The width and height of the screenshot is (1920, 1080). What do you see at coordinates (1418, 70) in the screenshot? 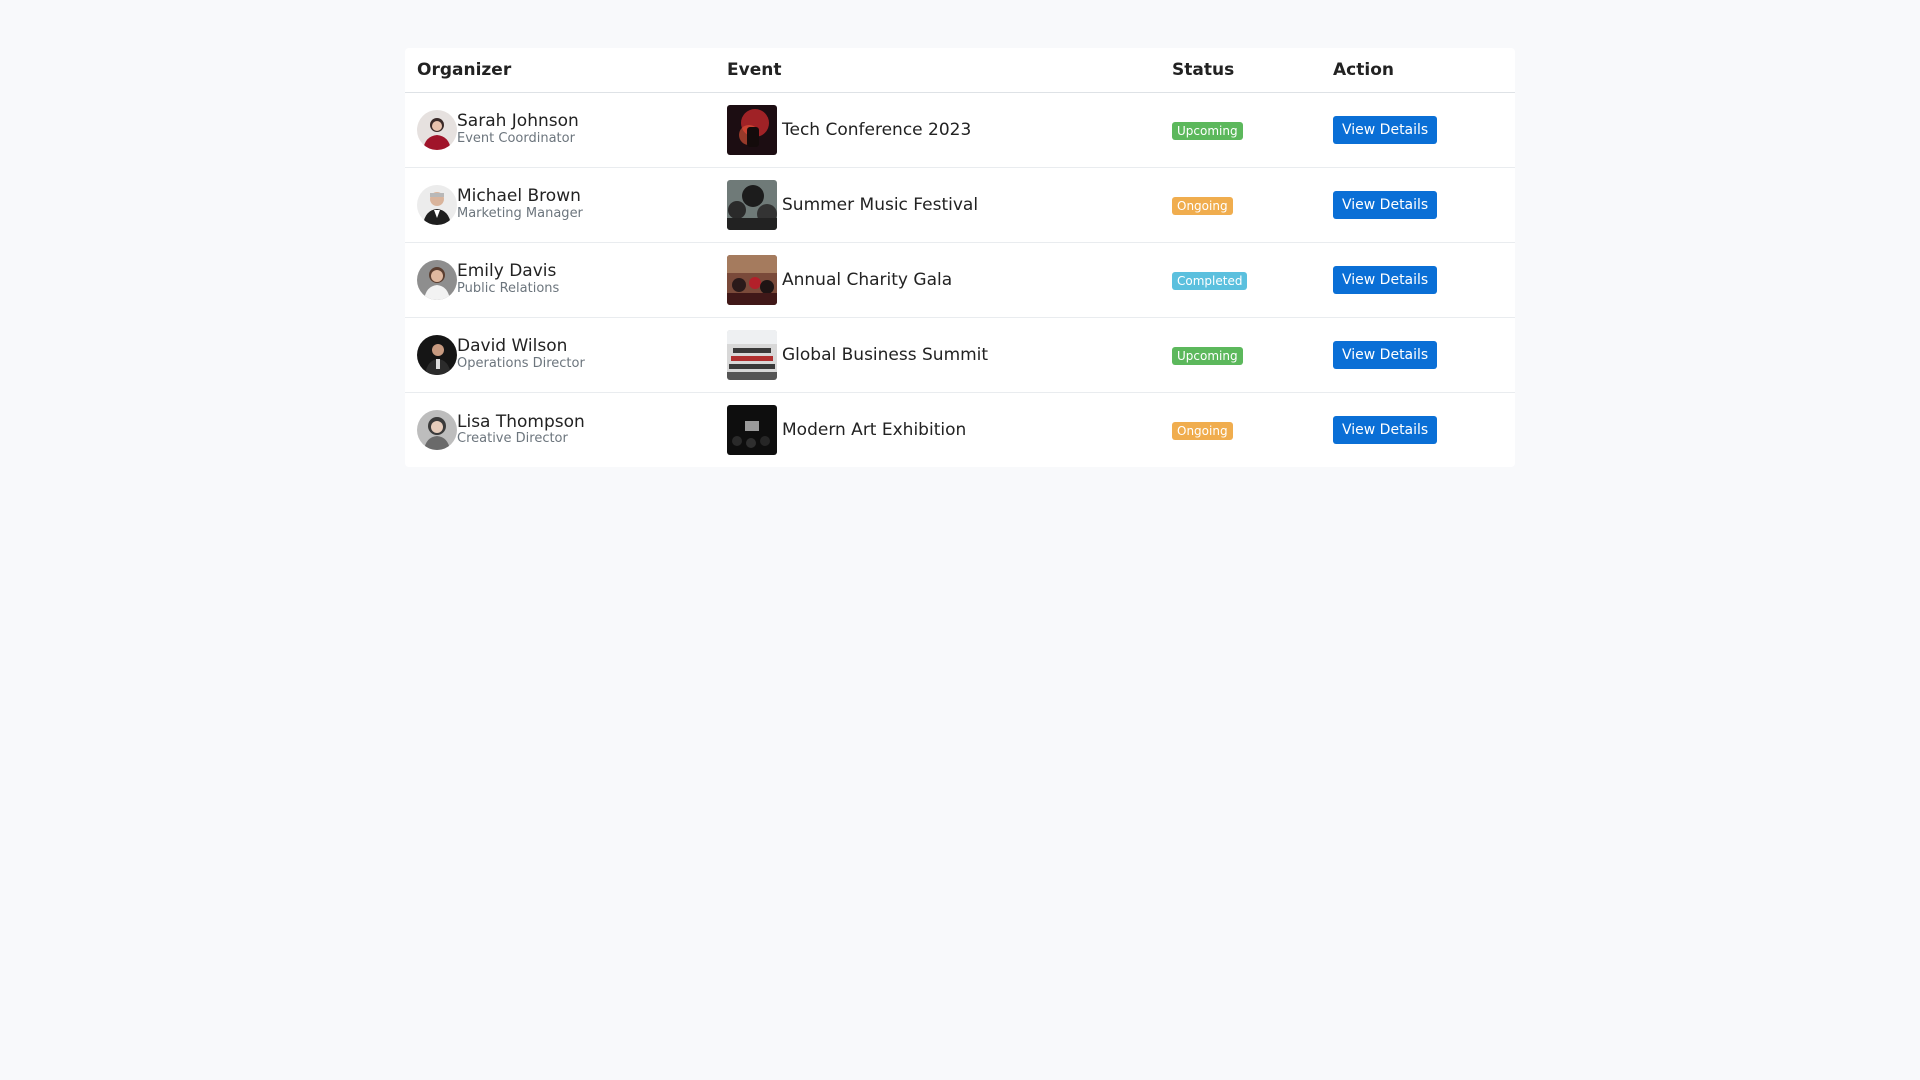
I see `header-action: Action` at bounding box center [1418, 70].